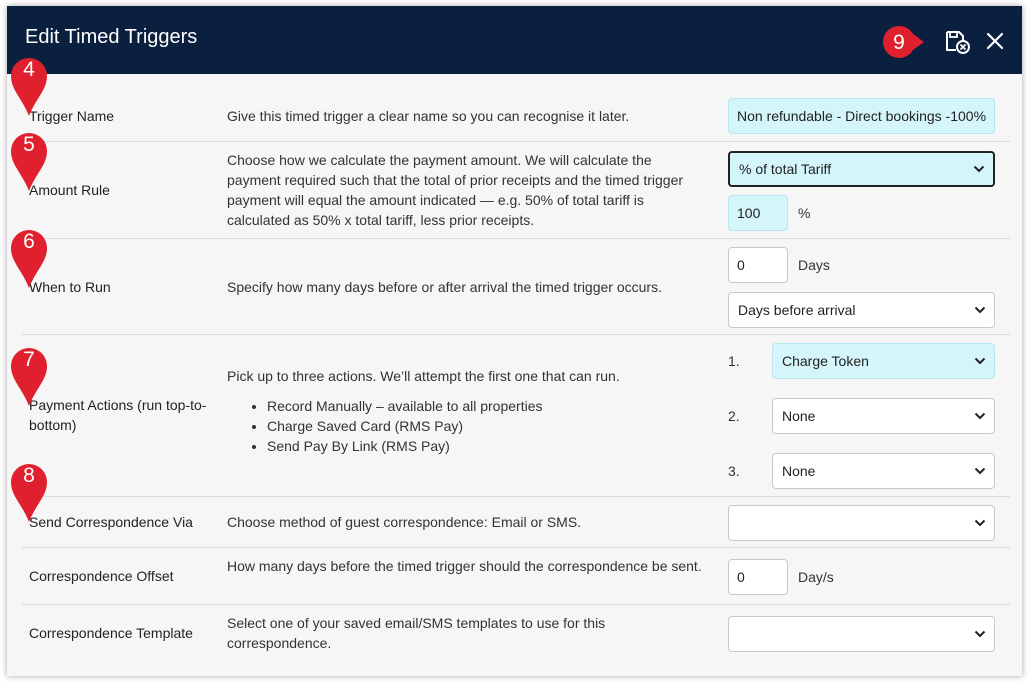 This screenshot has height=683, width=1030. Describe the element at coordinates (29, 160) in the screenshot. I see `marker-pin-5: 5` at that location.